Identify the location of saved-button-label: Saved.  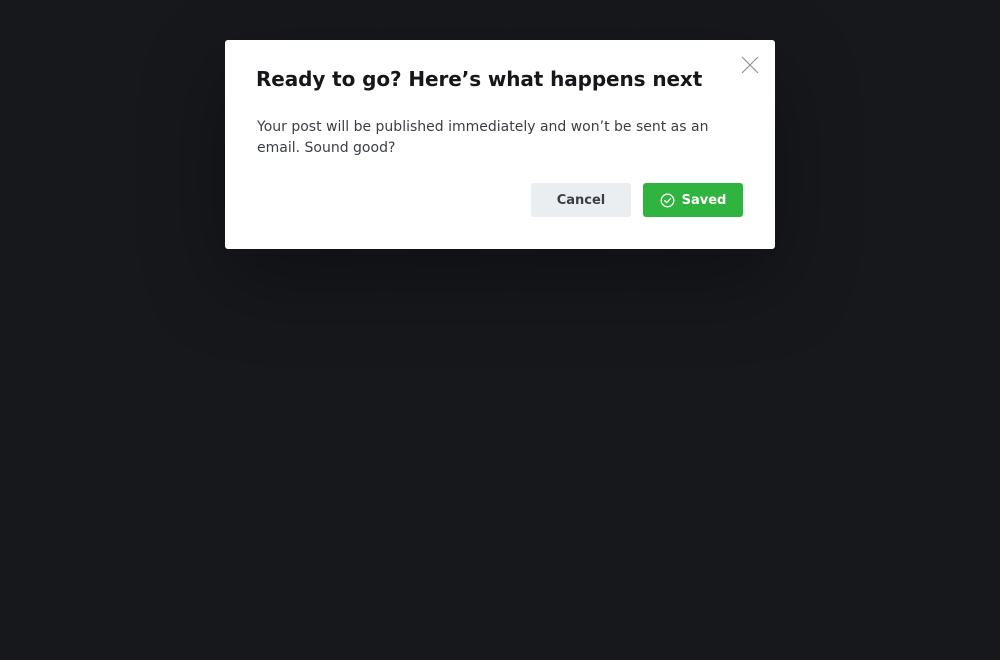
(704, 200).